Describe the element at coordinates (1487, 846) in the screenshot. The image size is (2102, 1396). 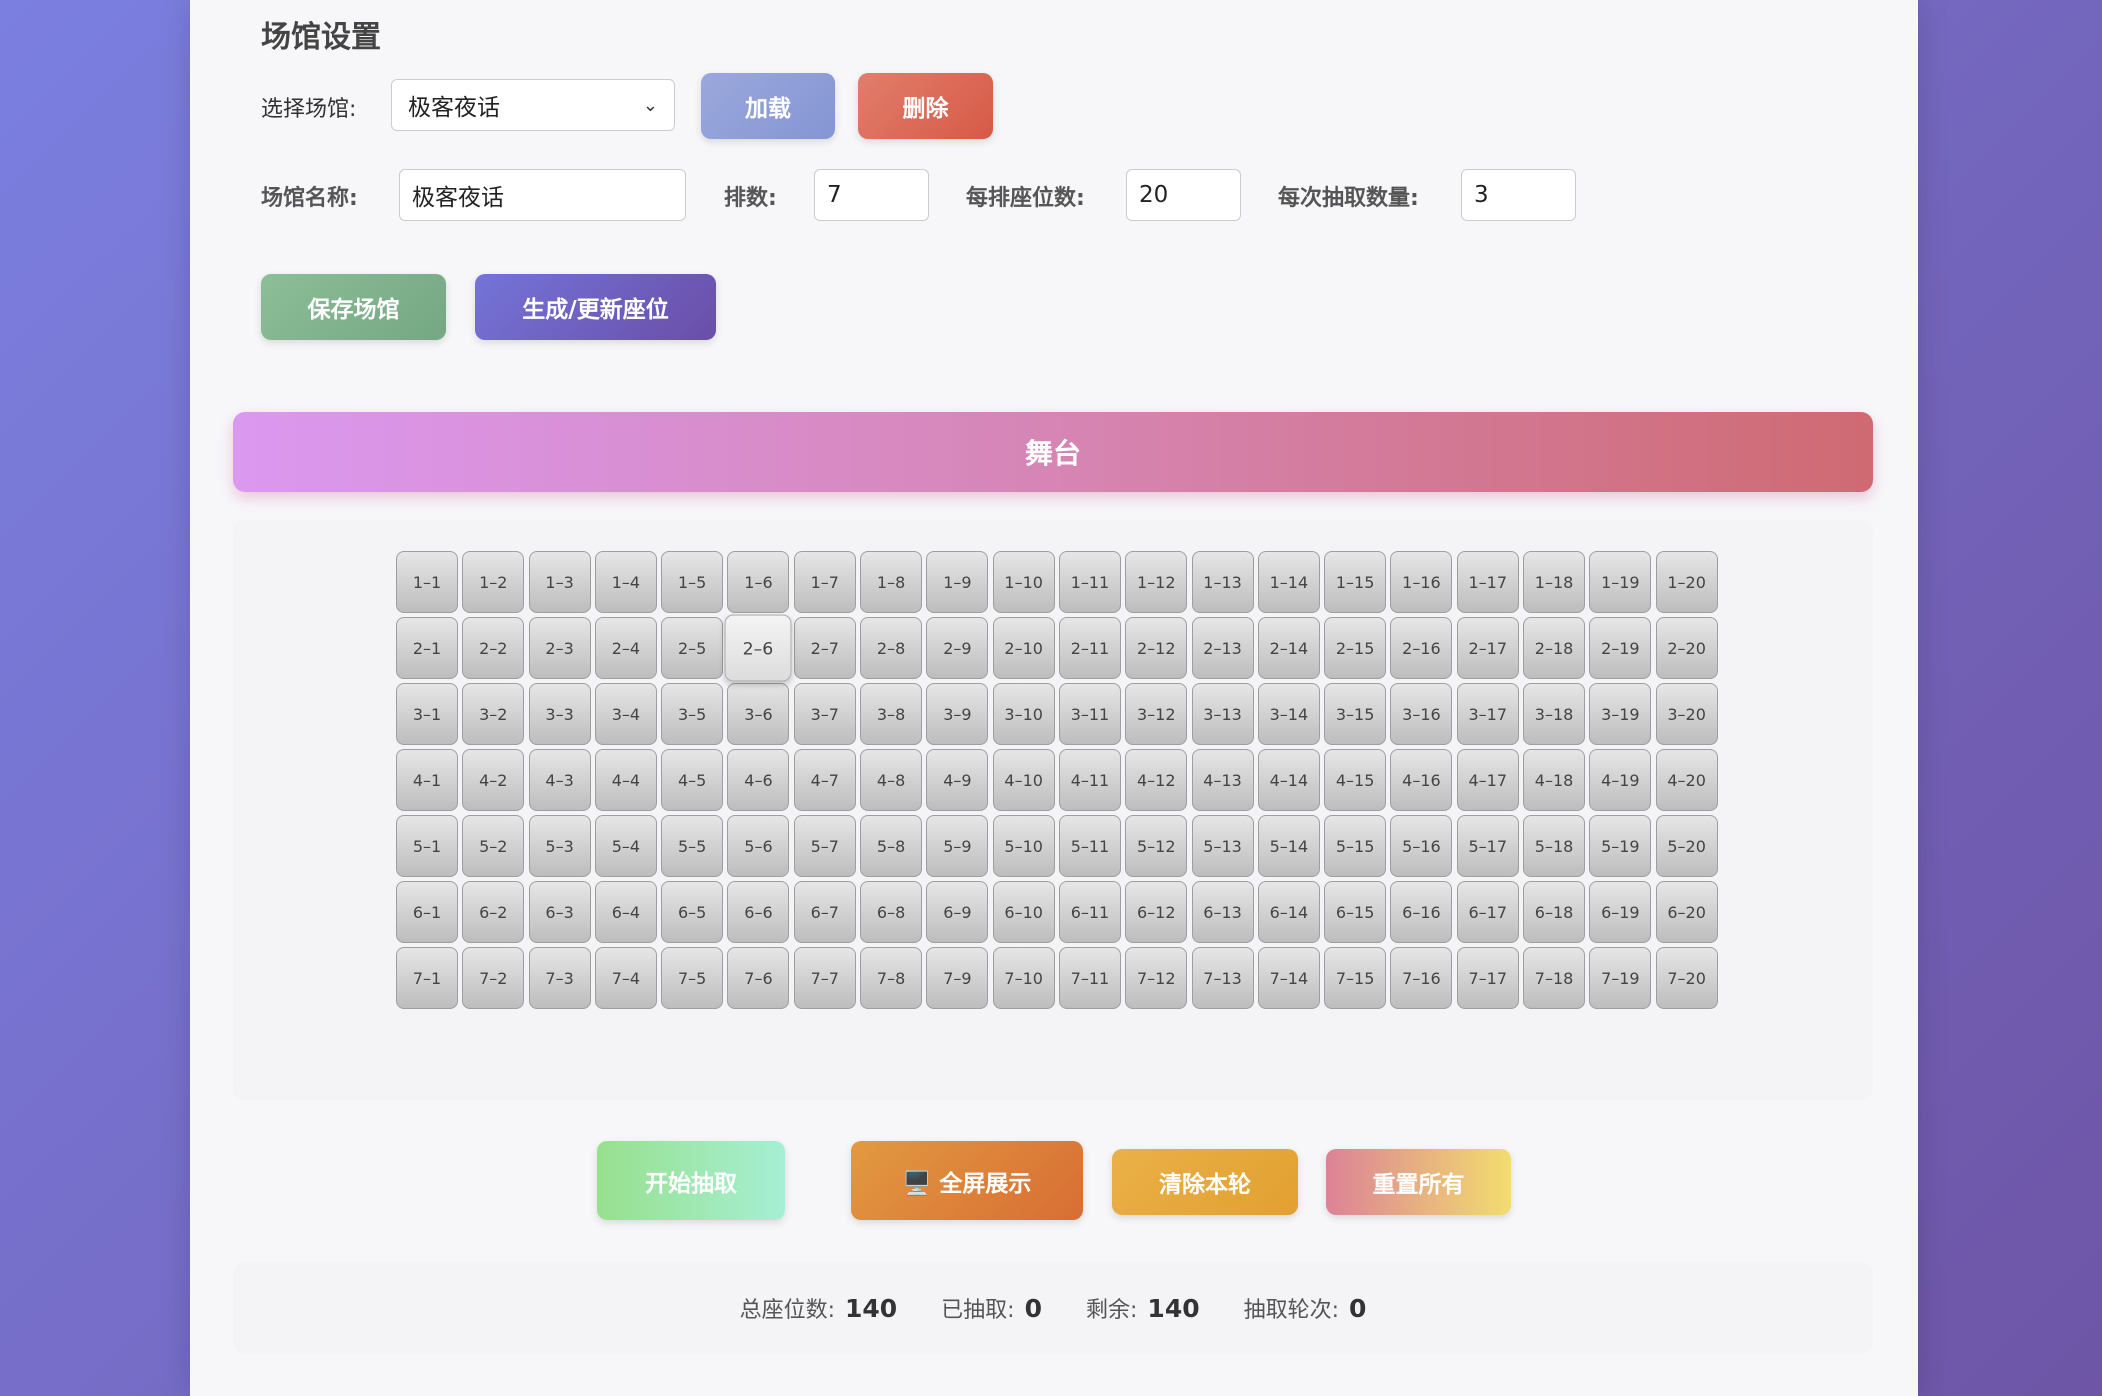
I see `seat-5-17: 5–17` at that location.